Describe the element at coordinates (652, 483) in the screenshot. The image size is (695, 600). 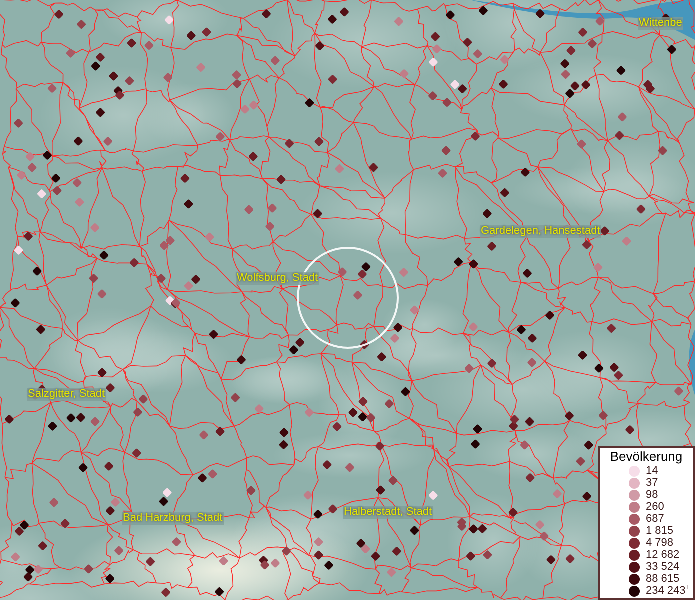
I see `legend-value: 37` at that location.